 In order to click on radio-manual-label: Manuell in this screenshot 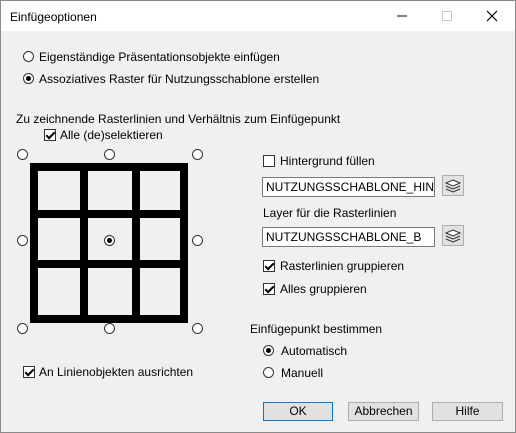, I will do `click(302, 373)`.